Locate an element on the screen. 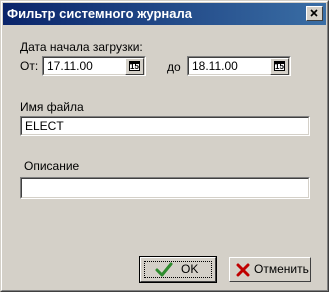  file-name-value: ELECT is located at coordinates (44, 126).